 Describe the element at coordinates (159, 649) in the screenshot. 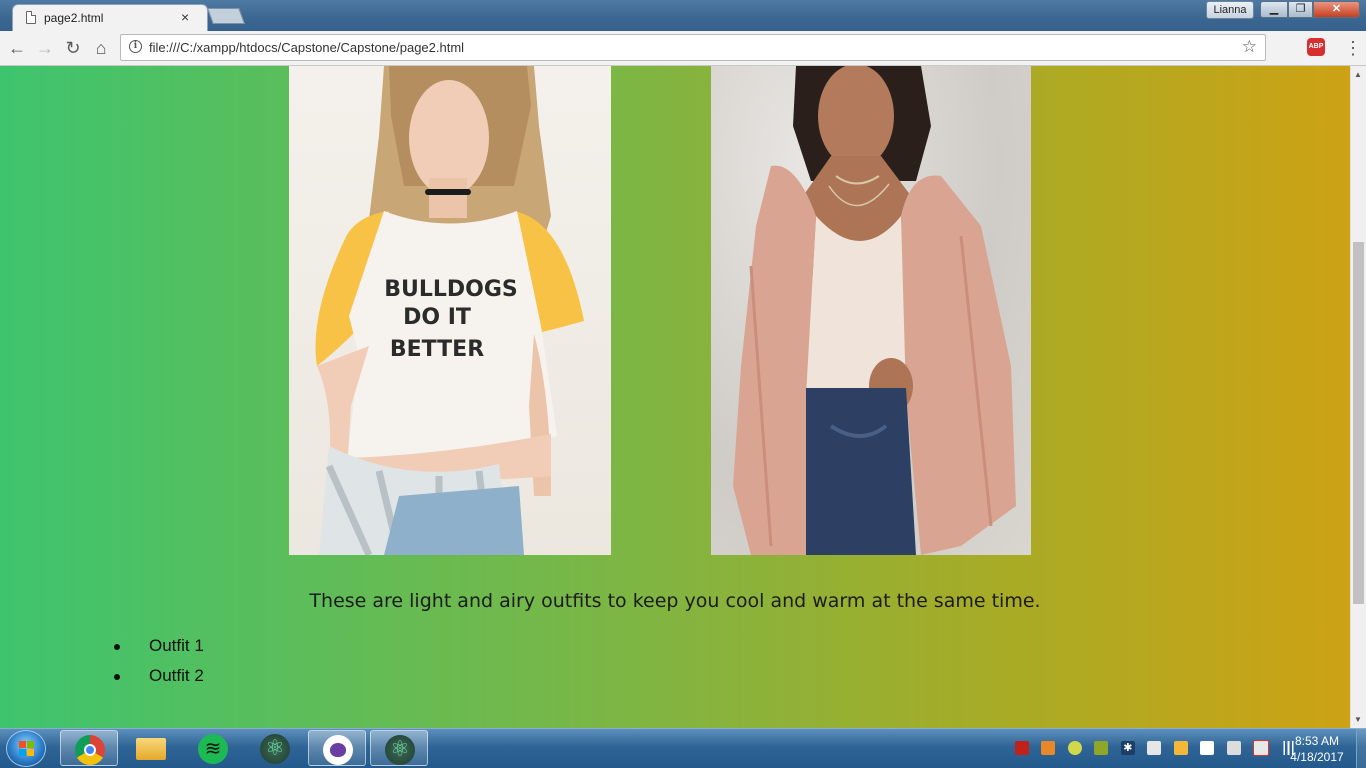

I see `list-item: Outfit 1` at that location.